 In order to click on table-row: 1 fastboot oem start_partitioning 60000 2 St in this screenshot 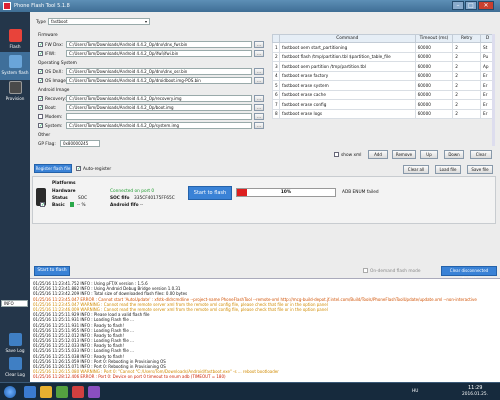, I will do `click(383, 47)`.